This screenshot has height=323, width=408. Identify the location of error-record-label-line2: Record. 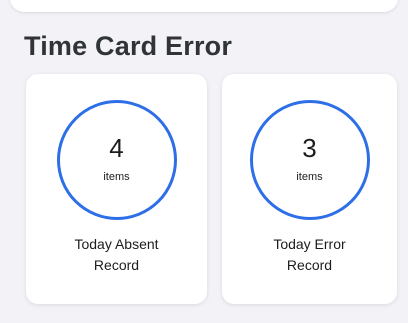
(309, 265).